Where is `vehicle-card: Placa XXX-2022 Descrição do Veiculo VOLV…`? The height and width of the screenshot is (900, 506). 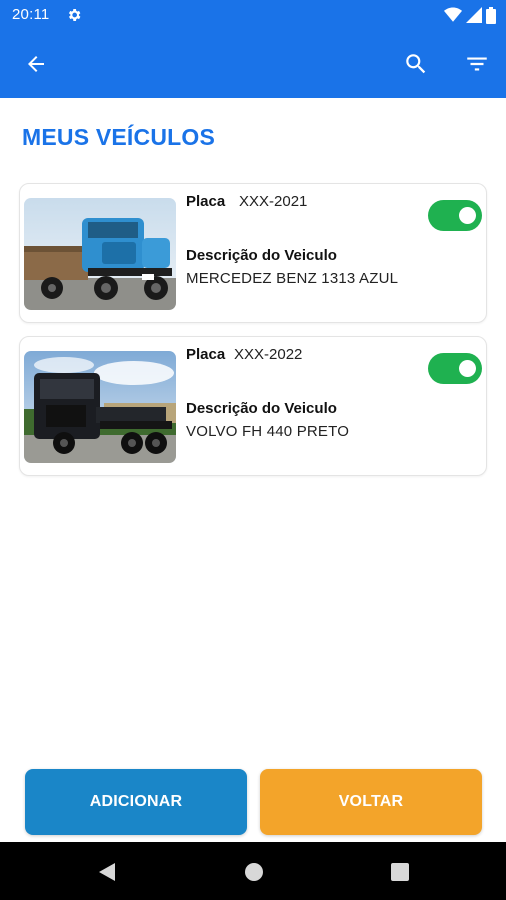
vehicle-card: Placa XXX-2022 Descrição do Veiculo VOLV… is located at coordinates (253, 406).